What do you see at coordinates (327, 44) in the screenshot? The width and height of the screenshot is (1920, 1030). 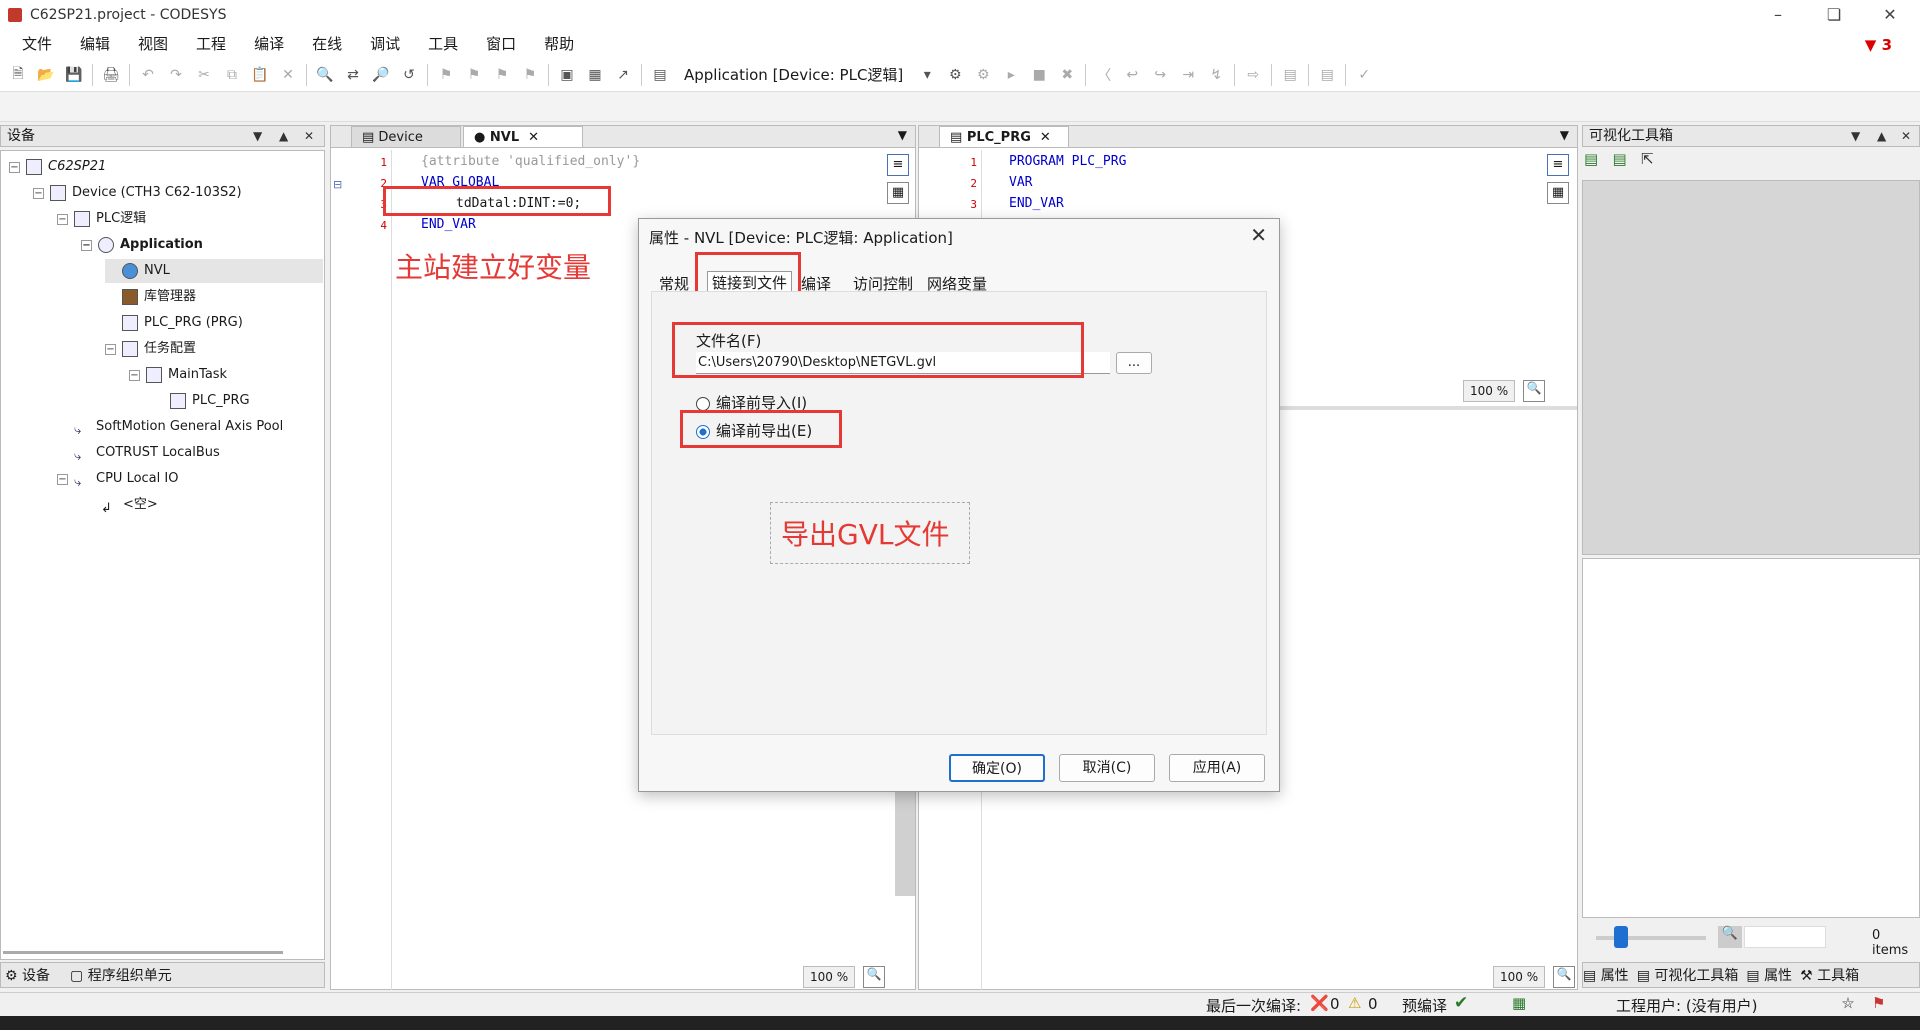 I see `menu-online: 在线` at bounding box center [327, 44].